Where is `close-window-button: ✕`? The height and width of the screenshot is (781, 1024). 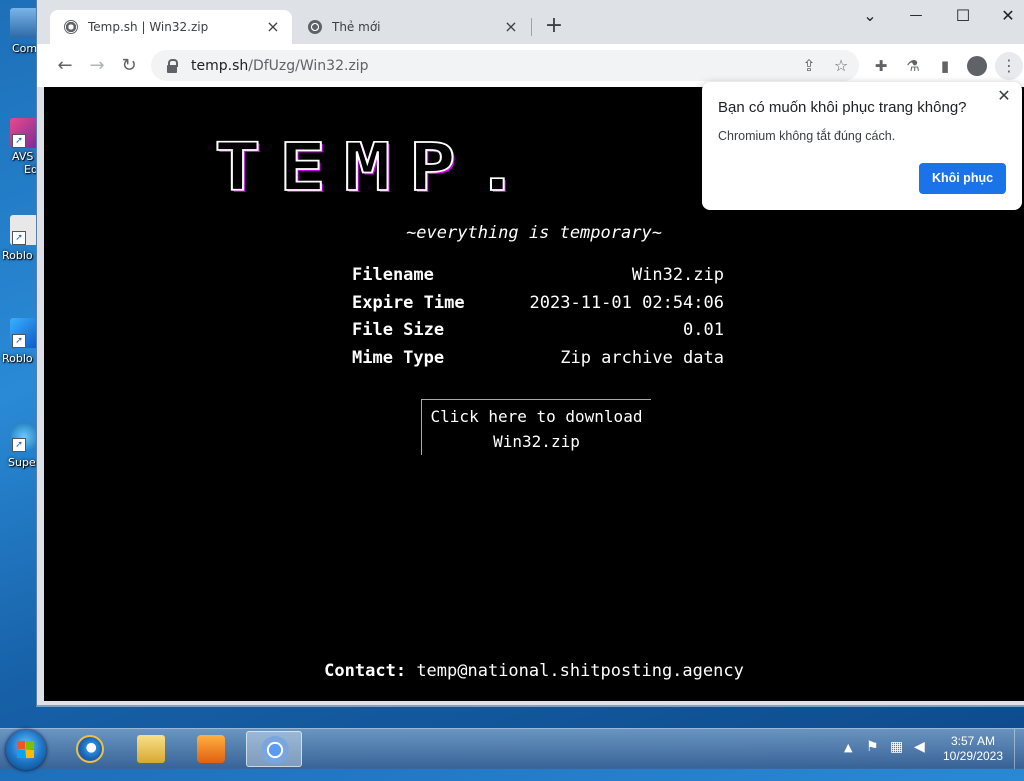
close-window-button: ✕ is located at coordinates (1004, 16).